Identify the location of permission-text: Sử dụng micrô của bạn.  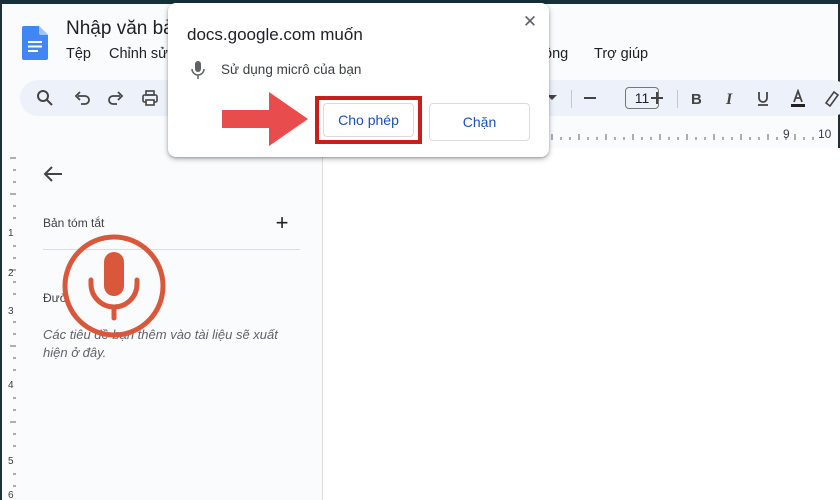
(291, 69).